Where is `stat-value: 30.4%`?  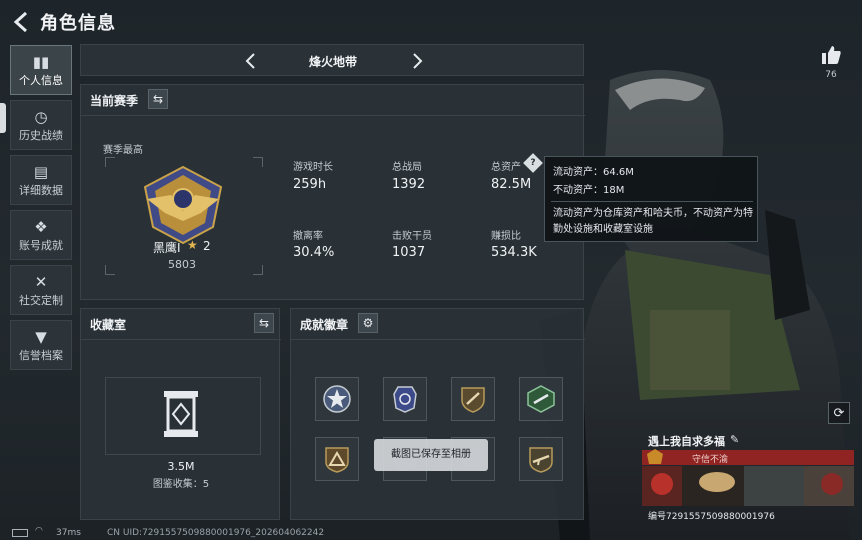 stat-value: 30.4% is located at coordinates (314, 252).